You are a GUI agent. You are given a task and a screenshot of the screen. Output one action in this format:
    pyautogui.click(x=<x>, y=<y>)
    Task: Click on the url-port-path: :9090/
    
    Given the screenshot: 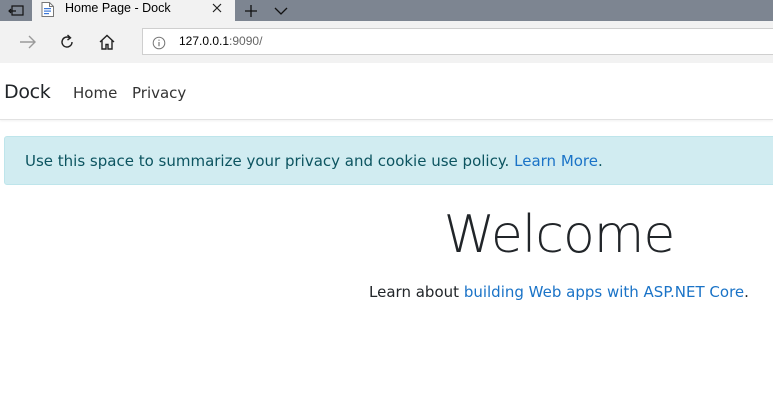 What is the action you would take?
    pyautogui.click(x=246, y=41)
    